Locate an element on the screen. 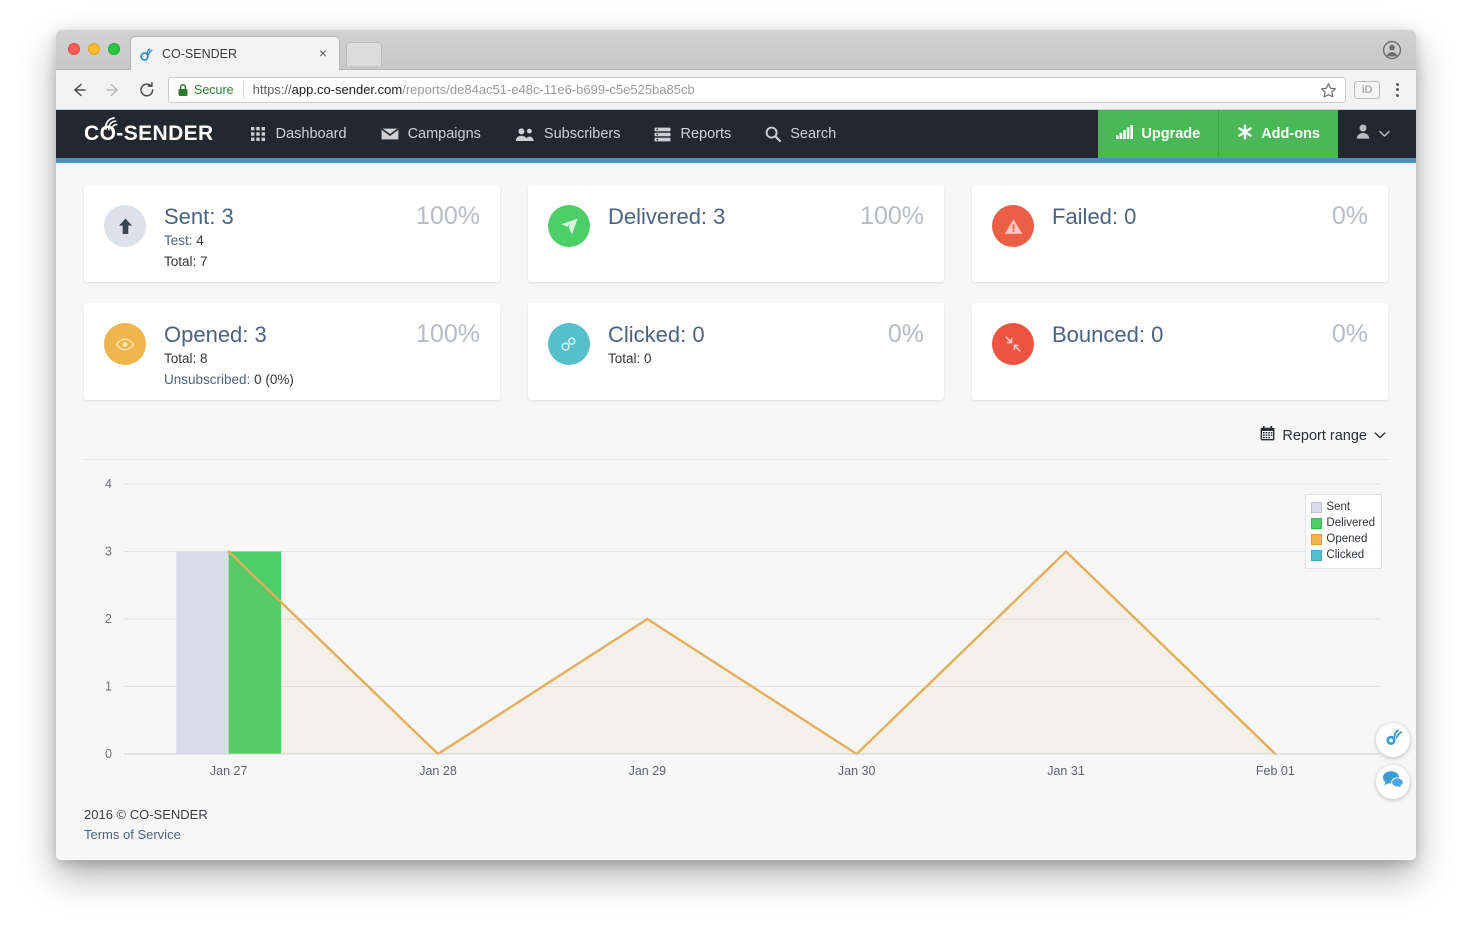 The height and width of the screenshot is (941, 1472). stat-sub-value: 4 is located at coordinates (200, 240).